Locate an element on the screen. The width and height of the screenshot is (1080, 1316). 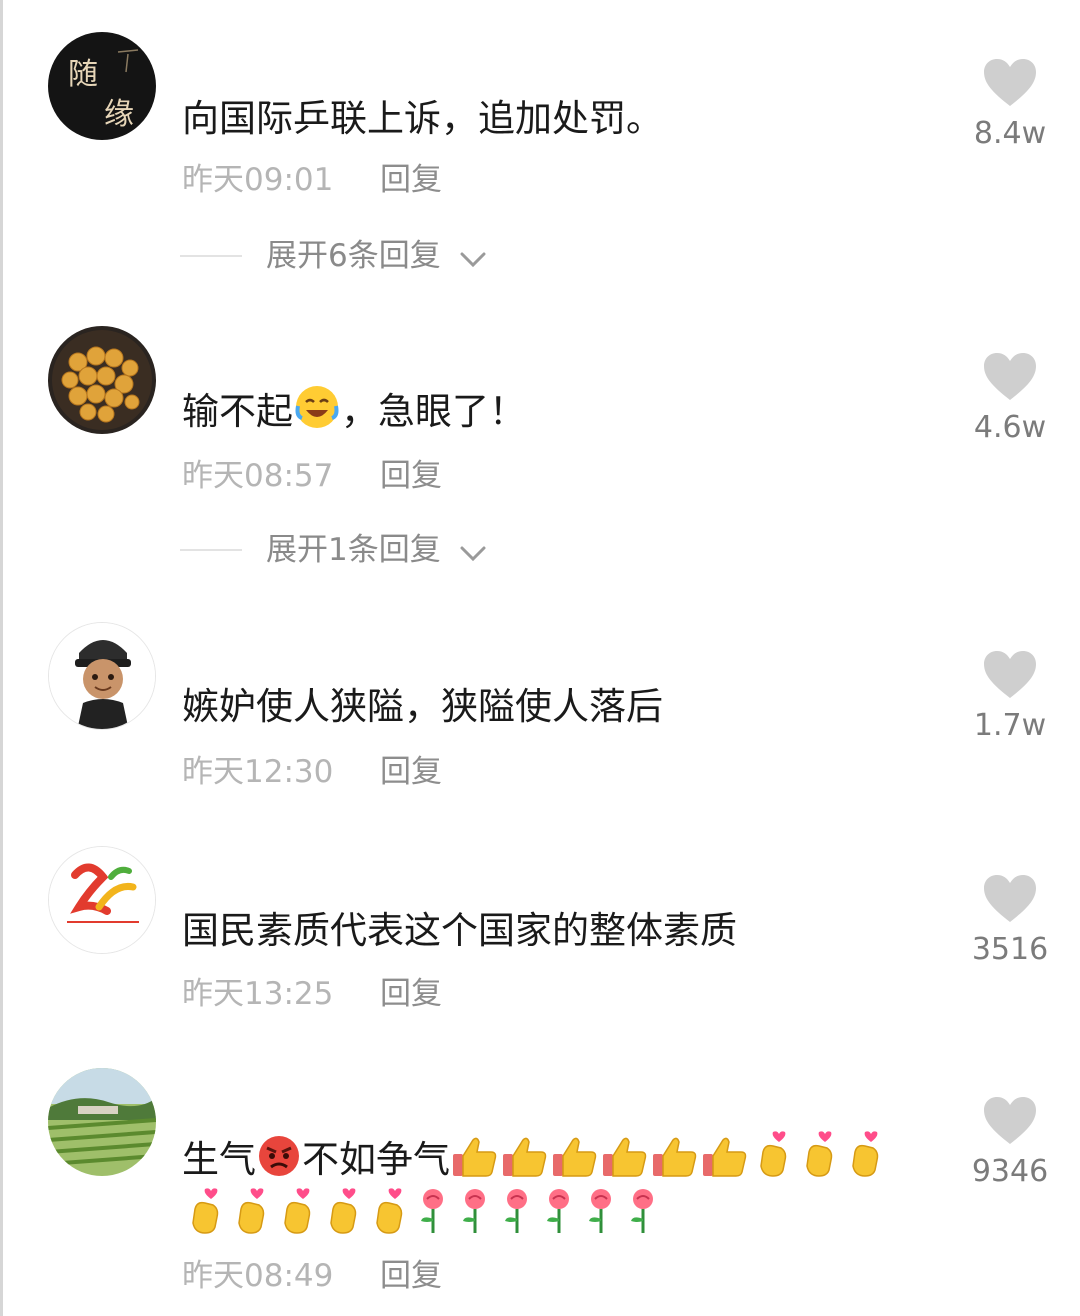
comment-time: 昨天08:49 is located at coordinates (258, 1276).